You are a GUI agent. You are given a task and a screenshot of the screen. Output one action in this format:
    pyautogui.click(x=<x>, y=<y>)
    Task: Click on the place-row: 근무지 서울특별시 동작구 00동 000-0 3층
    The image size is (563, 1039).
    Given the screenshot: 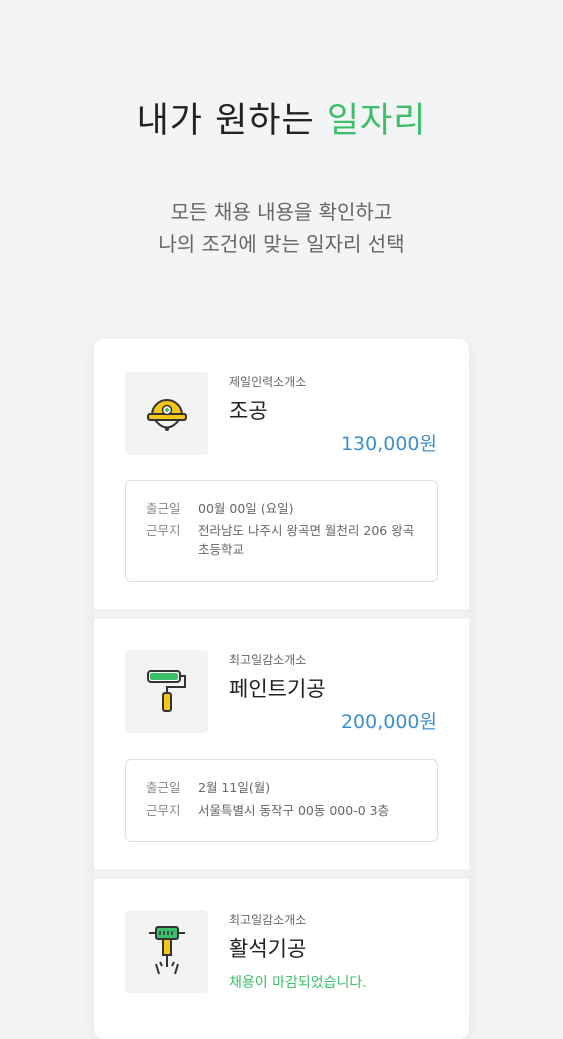 What is the action you would take?
    pyautogui.click(x=284, y=810)
    